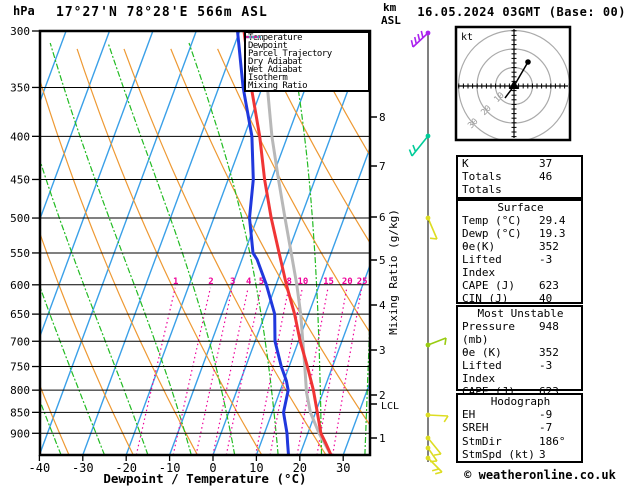  Describe the element at coordinates (549, 246) in the screenshot. I see `stat-value: 352` at that location.